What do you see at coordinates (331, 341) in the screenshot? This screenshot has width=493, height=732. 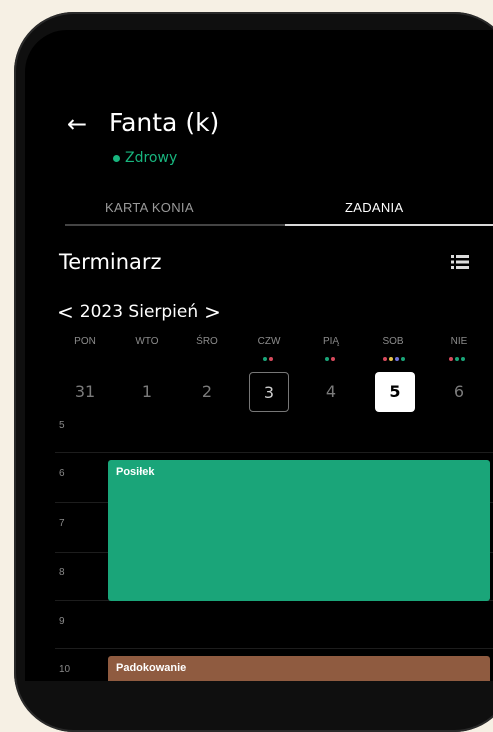 I see `weekday-label: PIĄ` at bounding box center [331, 341].